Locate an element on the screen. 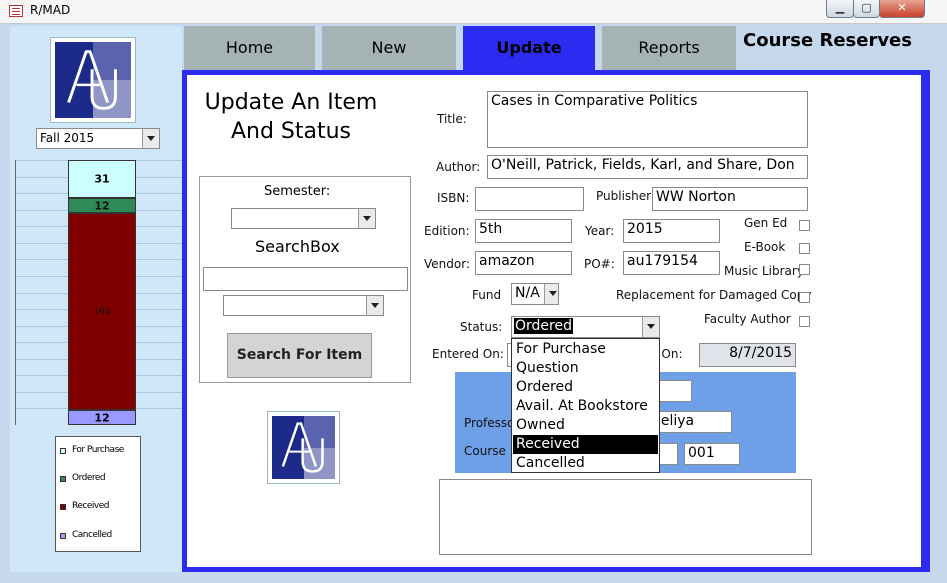 This screenshot has width=947, height=583. course-label: Course is located at coordinates (485, 451).